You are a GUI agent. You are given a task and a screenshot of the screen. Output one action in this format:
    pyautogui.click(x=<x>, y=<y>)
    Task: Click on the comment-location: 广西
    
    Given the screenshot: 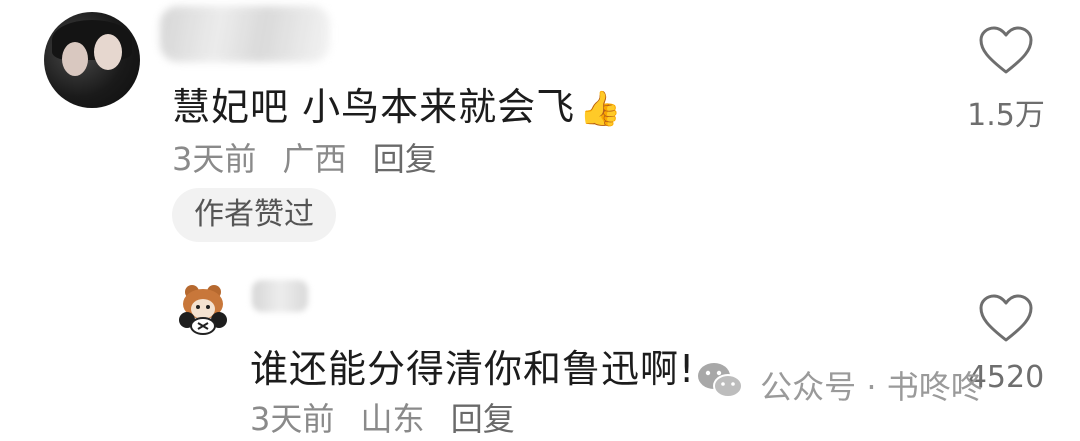 What is the action you would take?
    pyautogui.click(x=314, y=159)
    